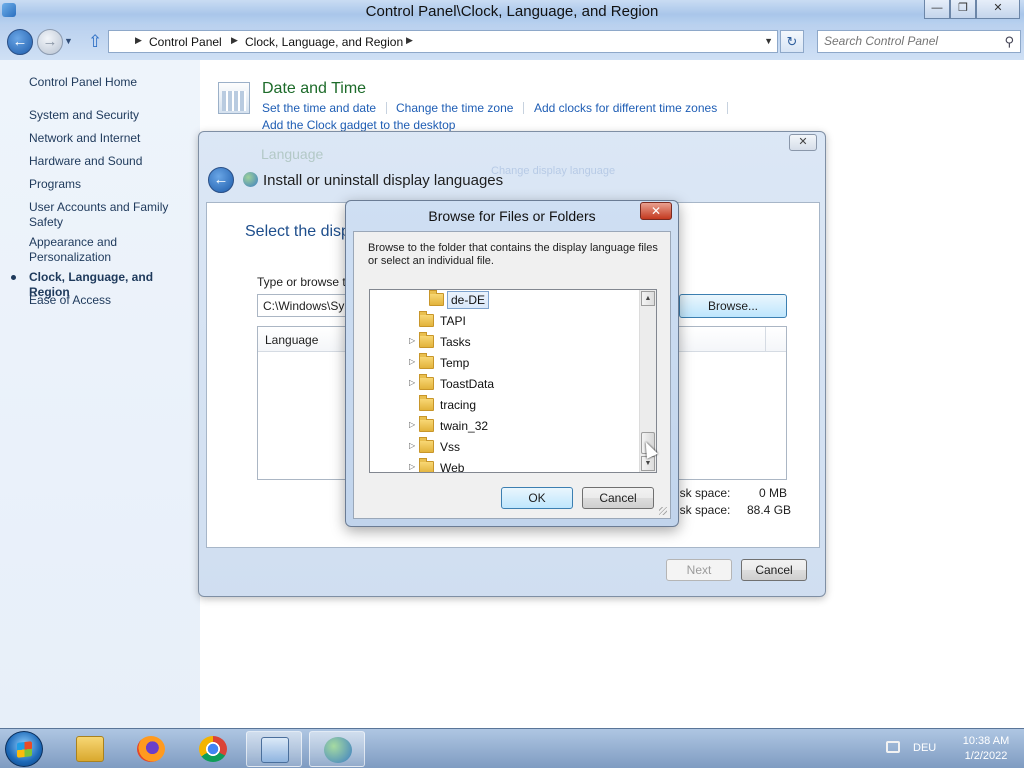 The width and height of the screenshot is (1024, 768). What do you see at coordinates (185, 42) in the screenshot?
I see `breadcrumb-control-panel: Control Panel` at bounding box center [185, 42].